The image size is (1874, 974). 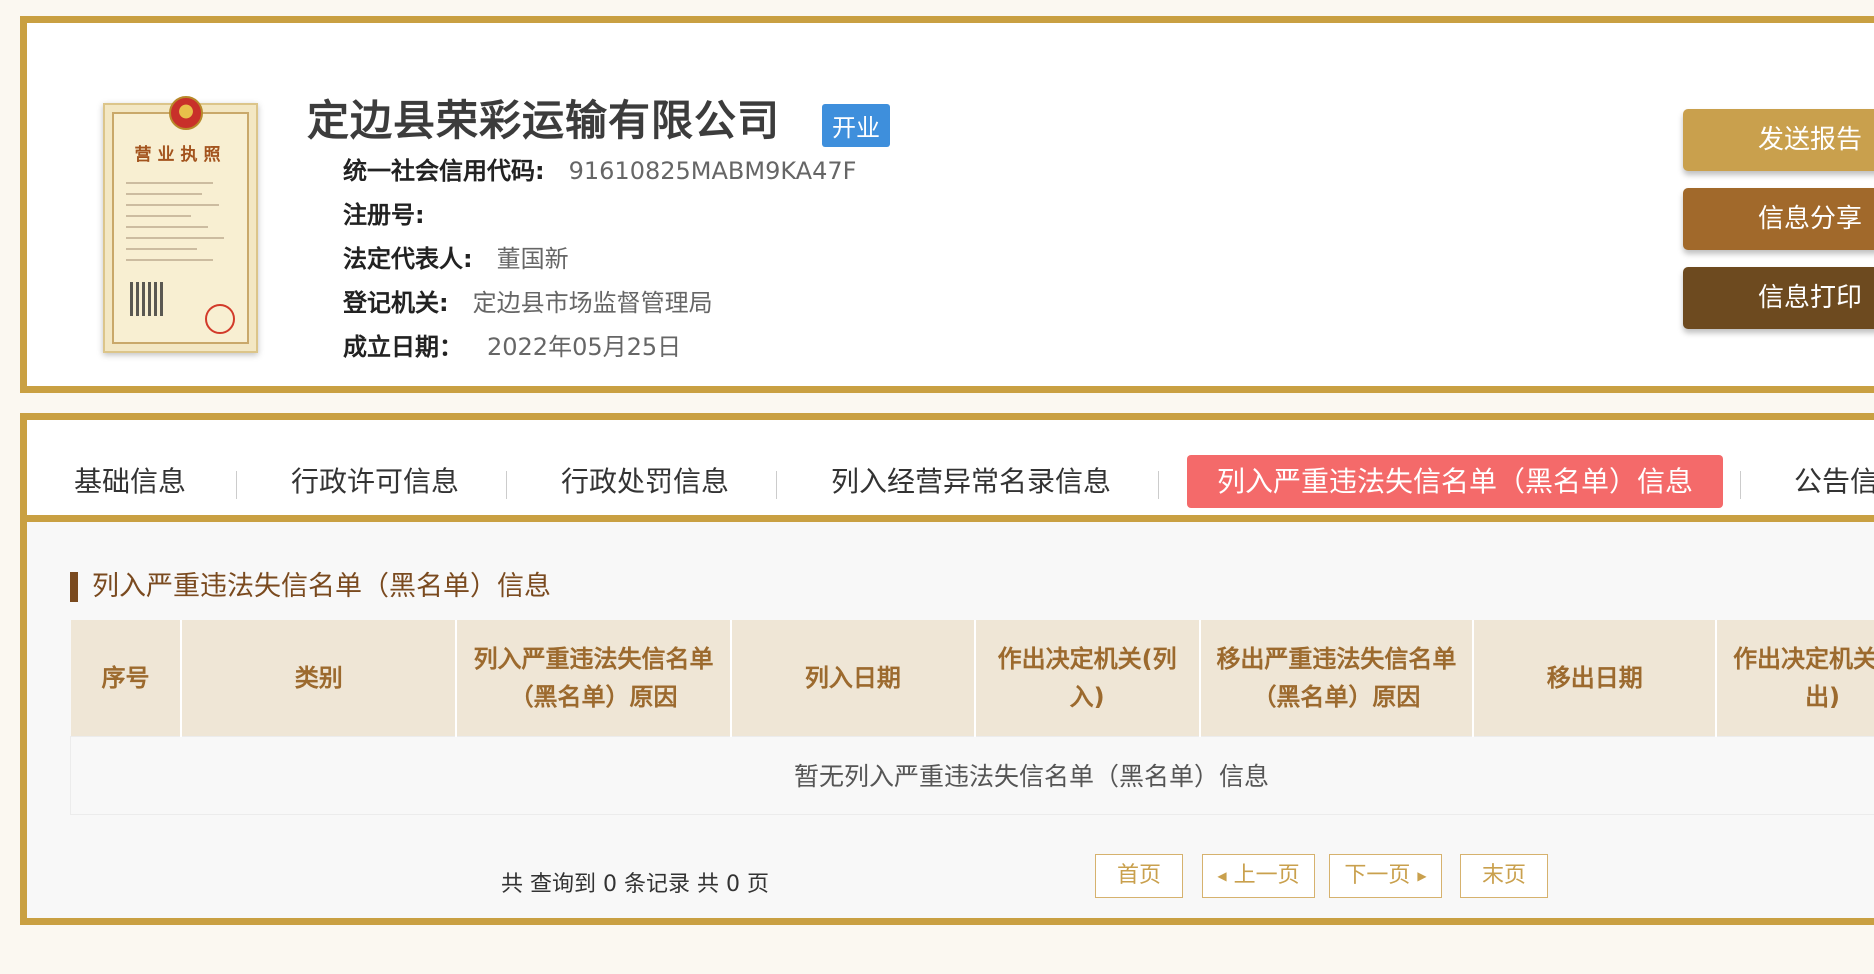 I want to click on empty-message: 暂无列入严重违法失信名单（黑名单）信息, so click(x=972, y=775).